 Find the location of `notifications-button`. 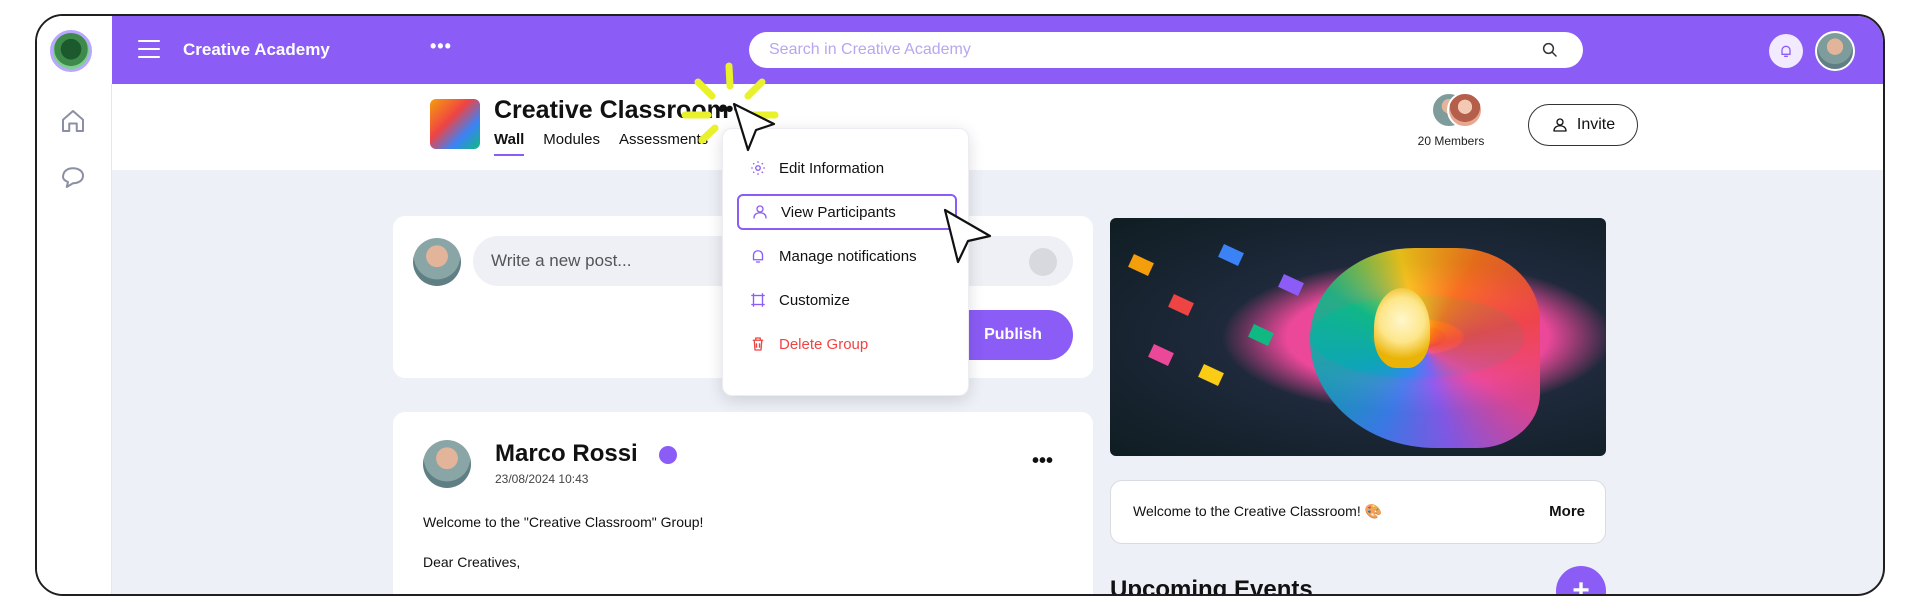

notifications-button is located at coordinates (1786, 51).